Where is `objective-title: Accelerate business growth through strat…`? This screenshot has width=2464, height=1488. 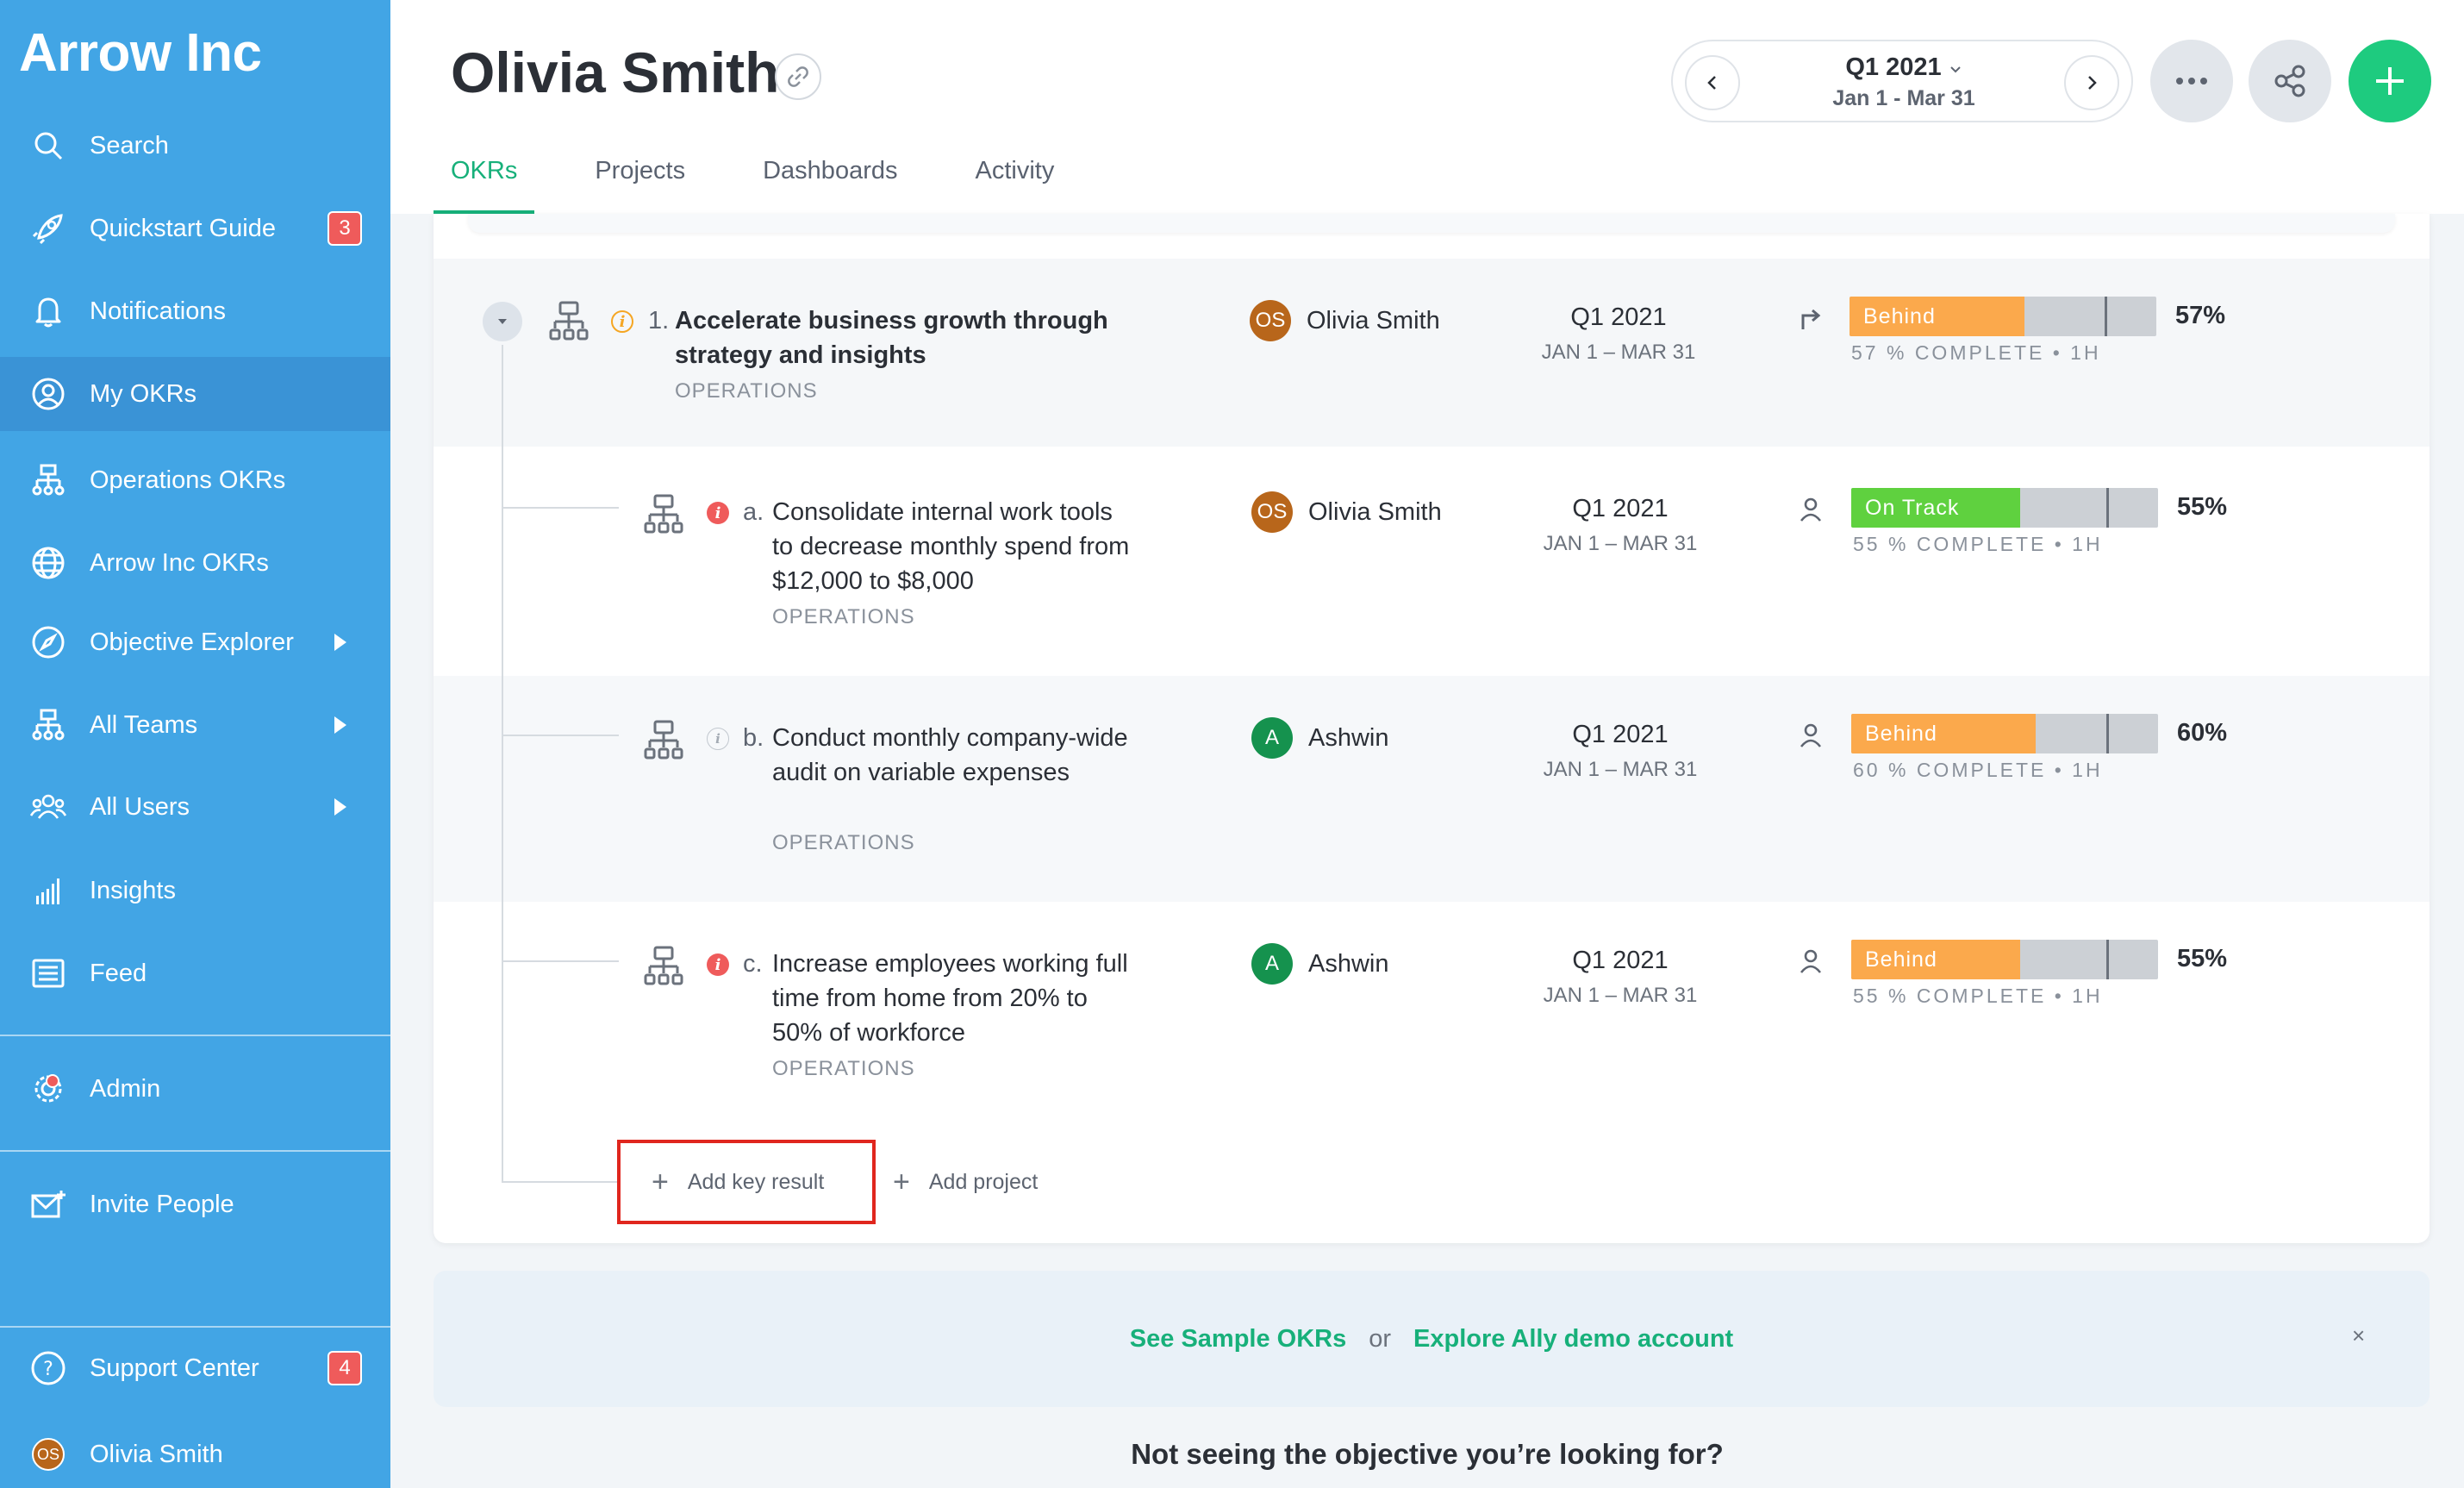 objective-title: Accelerate business growth through strat… is located at coordinates (916, 337).